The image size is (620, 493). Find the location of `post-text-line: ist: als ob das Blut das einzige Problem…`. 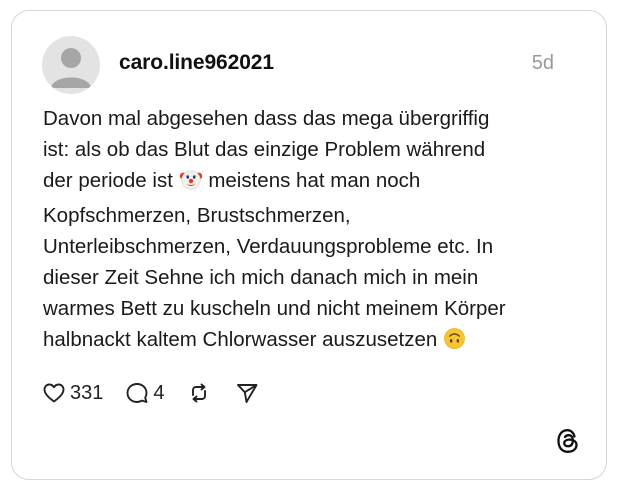

post-text-line: ist: als ob das Blut das einzige Problem… is located at coordinates (264, 149).